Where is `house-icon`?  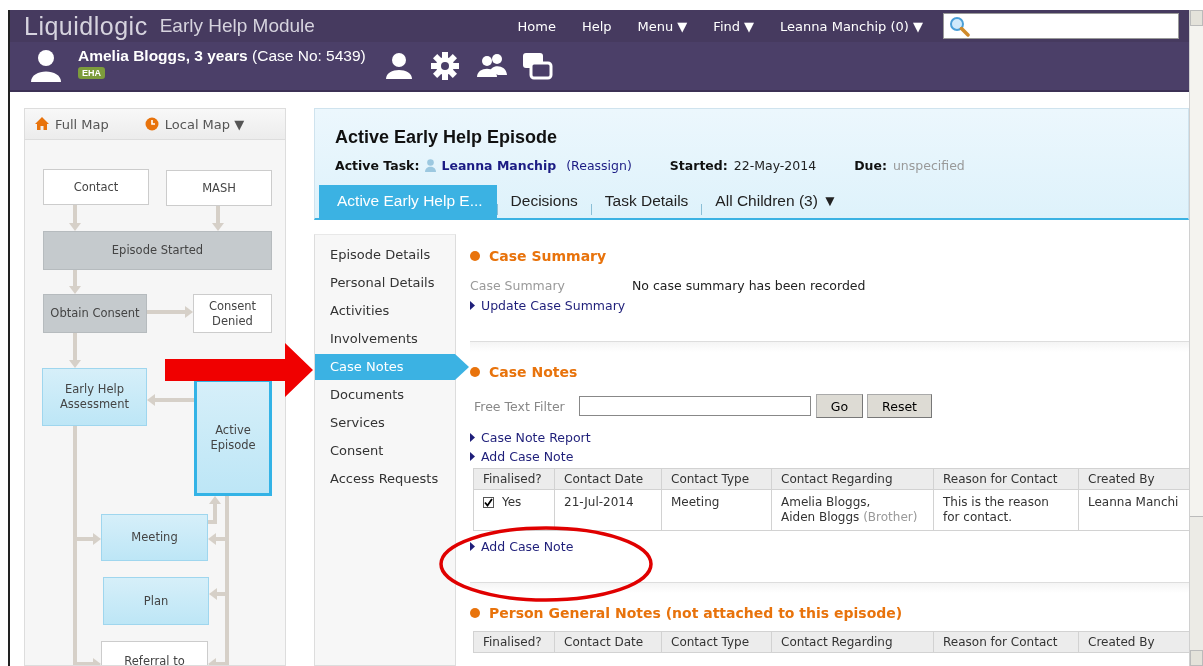 house-icon is located at coordinates (42, 124).